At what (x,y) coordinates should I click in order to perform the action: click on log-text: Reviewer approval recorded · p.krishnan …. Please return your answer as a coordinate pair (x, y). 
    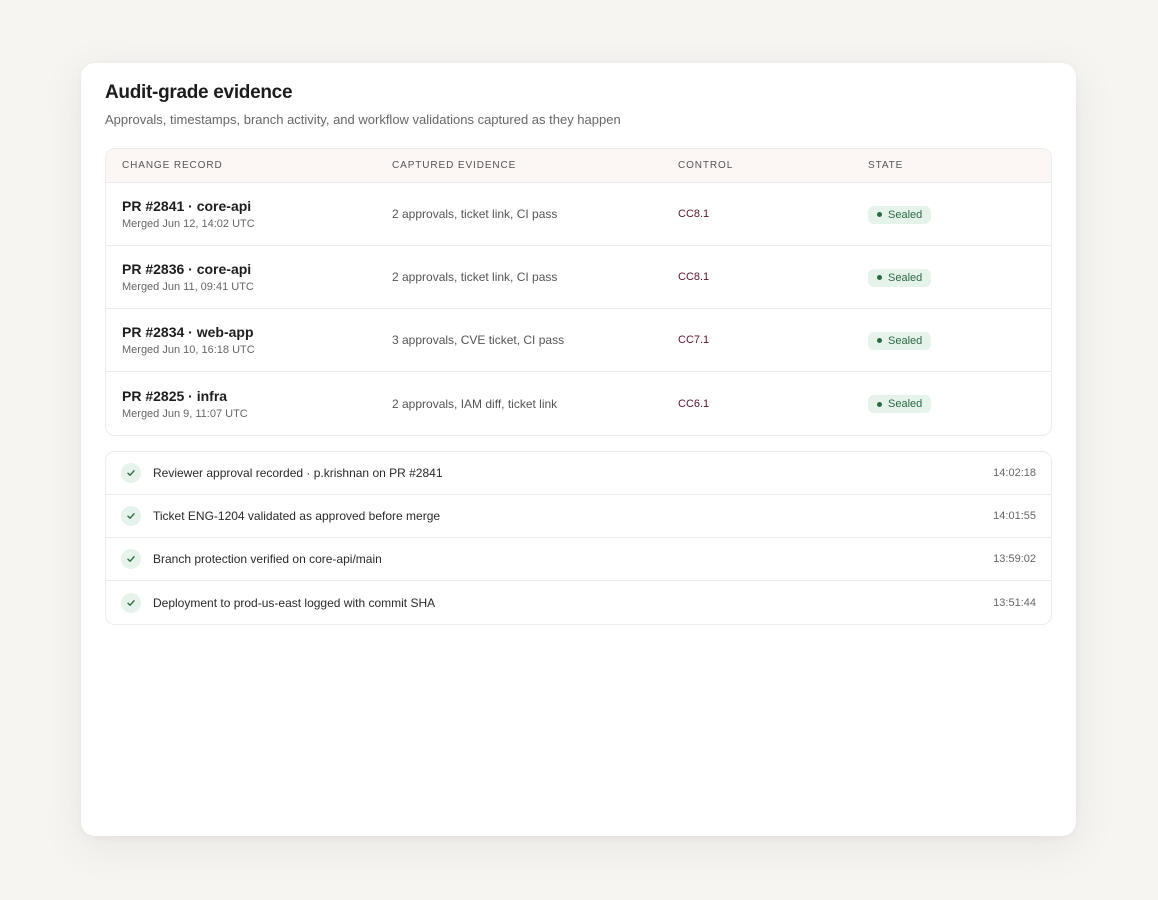
    Looking at the image, I should click on (298, 473).